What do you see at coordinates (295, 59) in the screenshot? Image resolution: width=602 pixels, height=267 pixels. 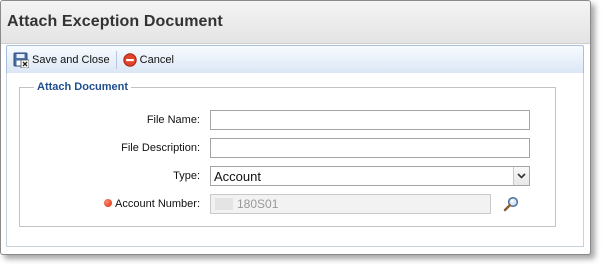 I see `toolbar: Save and Close Cancel` at bounding box center [295, 59].